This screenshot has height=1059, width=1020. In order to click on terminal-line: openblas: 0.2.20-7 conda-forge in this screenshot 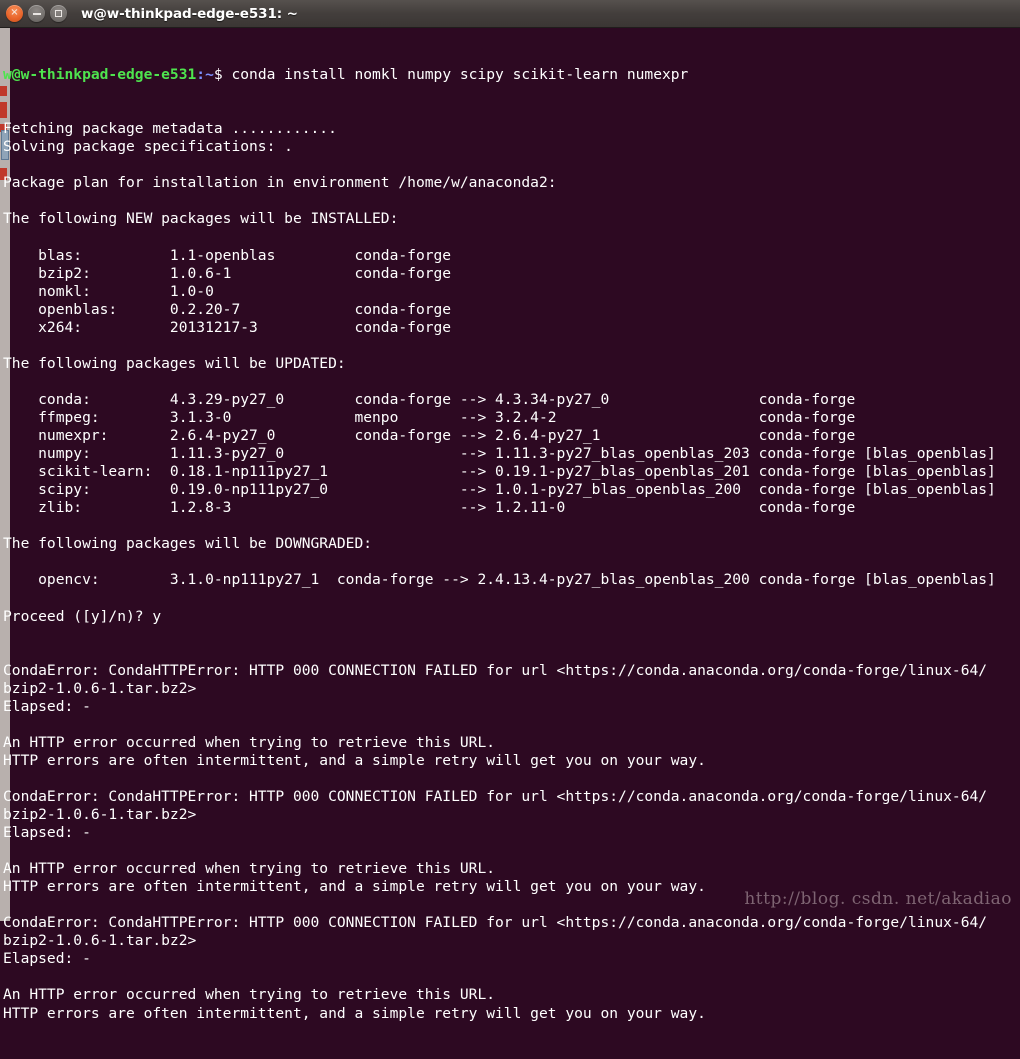, I will do `click(227, 309)`.